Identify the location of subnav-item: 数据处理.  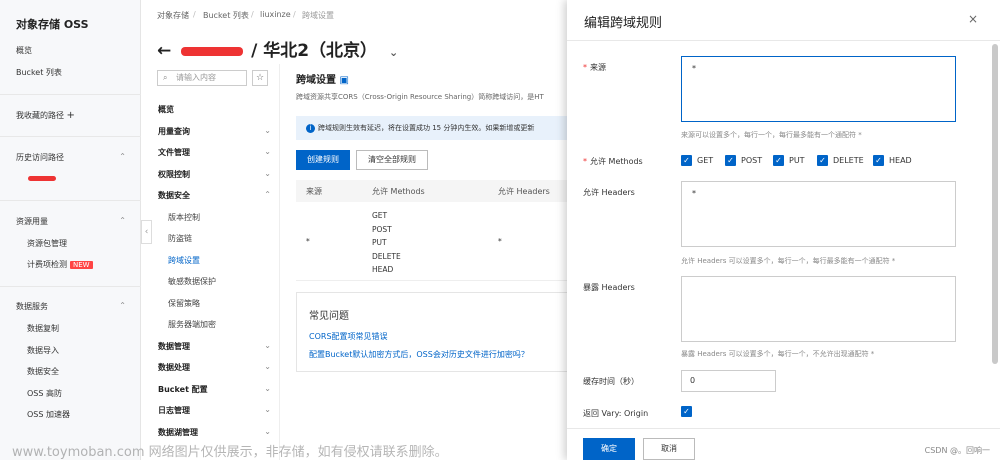
(174, 367).